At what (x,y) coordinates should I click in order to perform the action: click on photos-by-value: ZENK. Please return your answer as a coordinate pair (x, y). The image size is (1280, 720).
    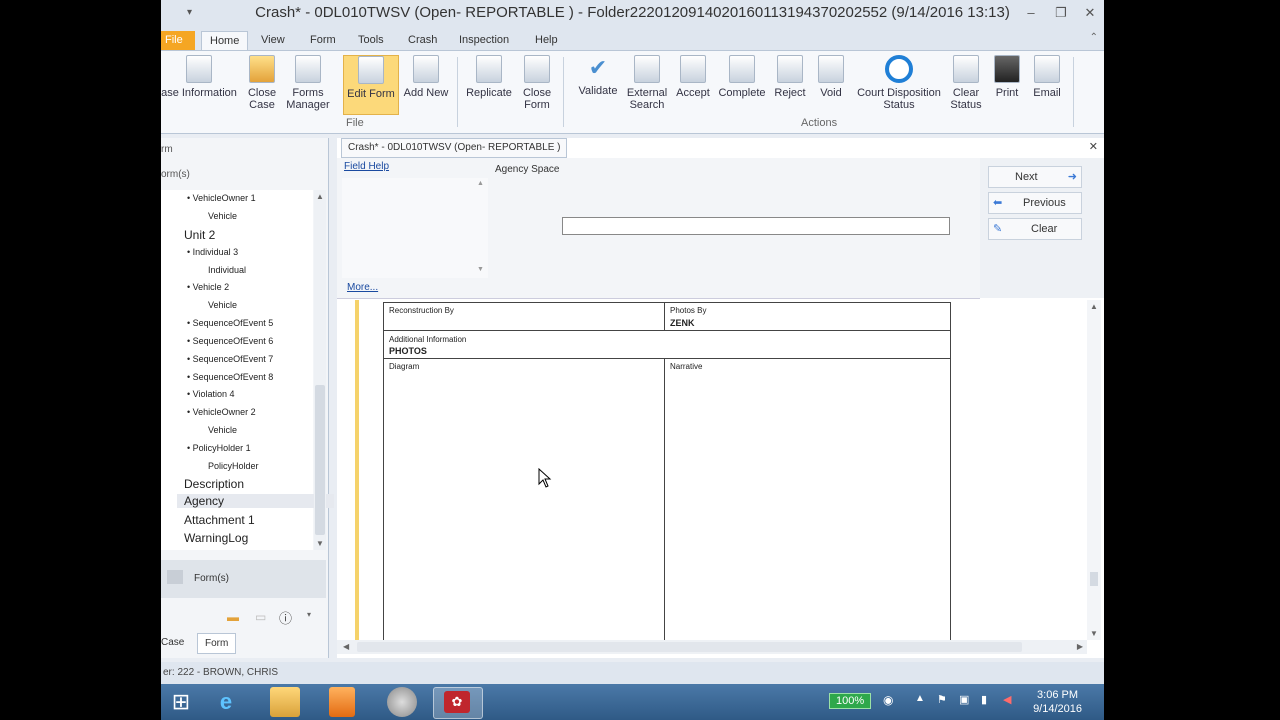
    Looking at the image, I should click on (682, 323).